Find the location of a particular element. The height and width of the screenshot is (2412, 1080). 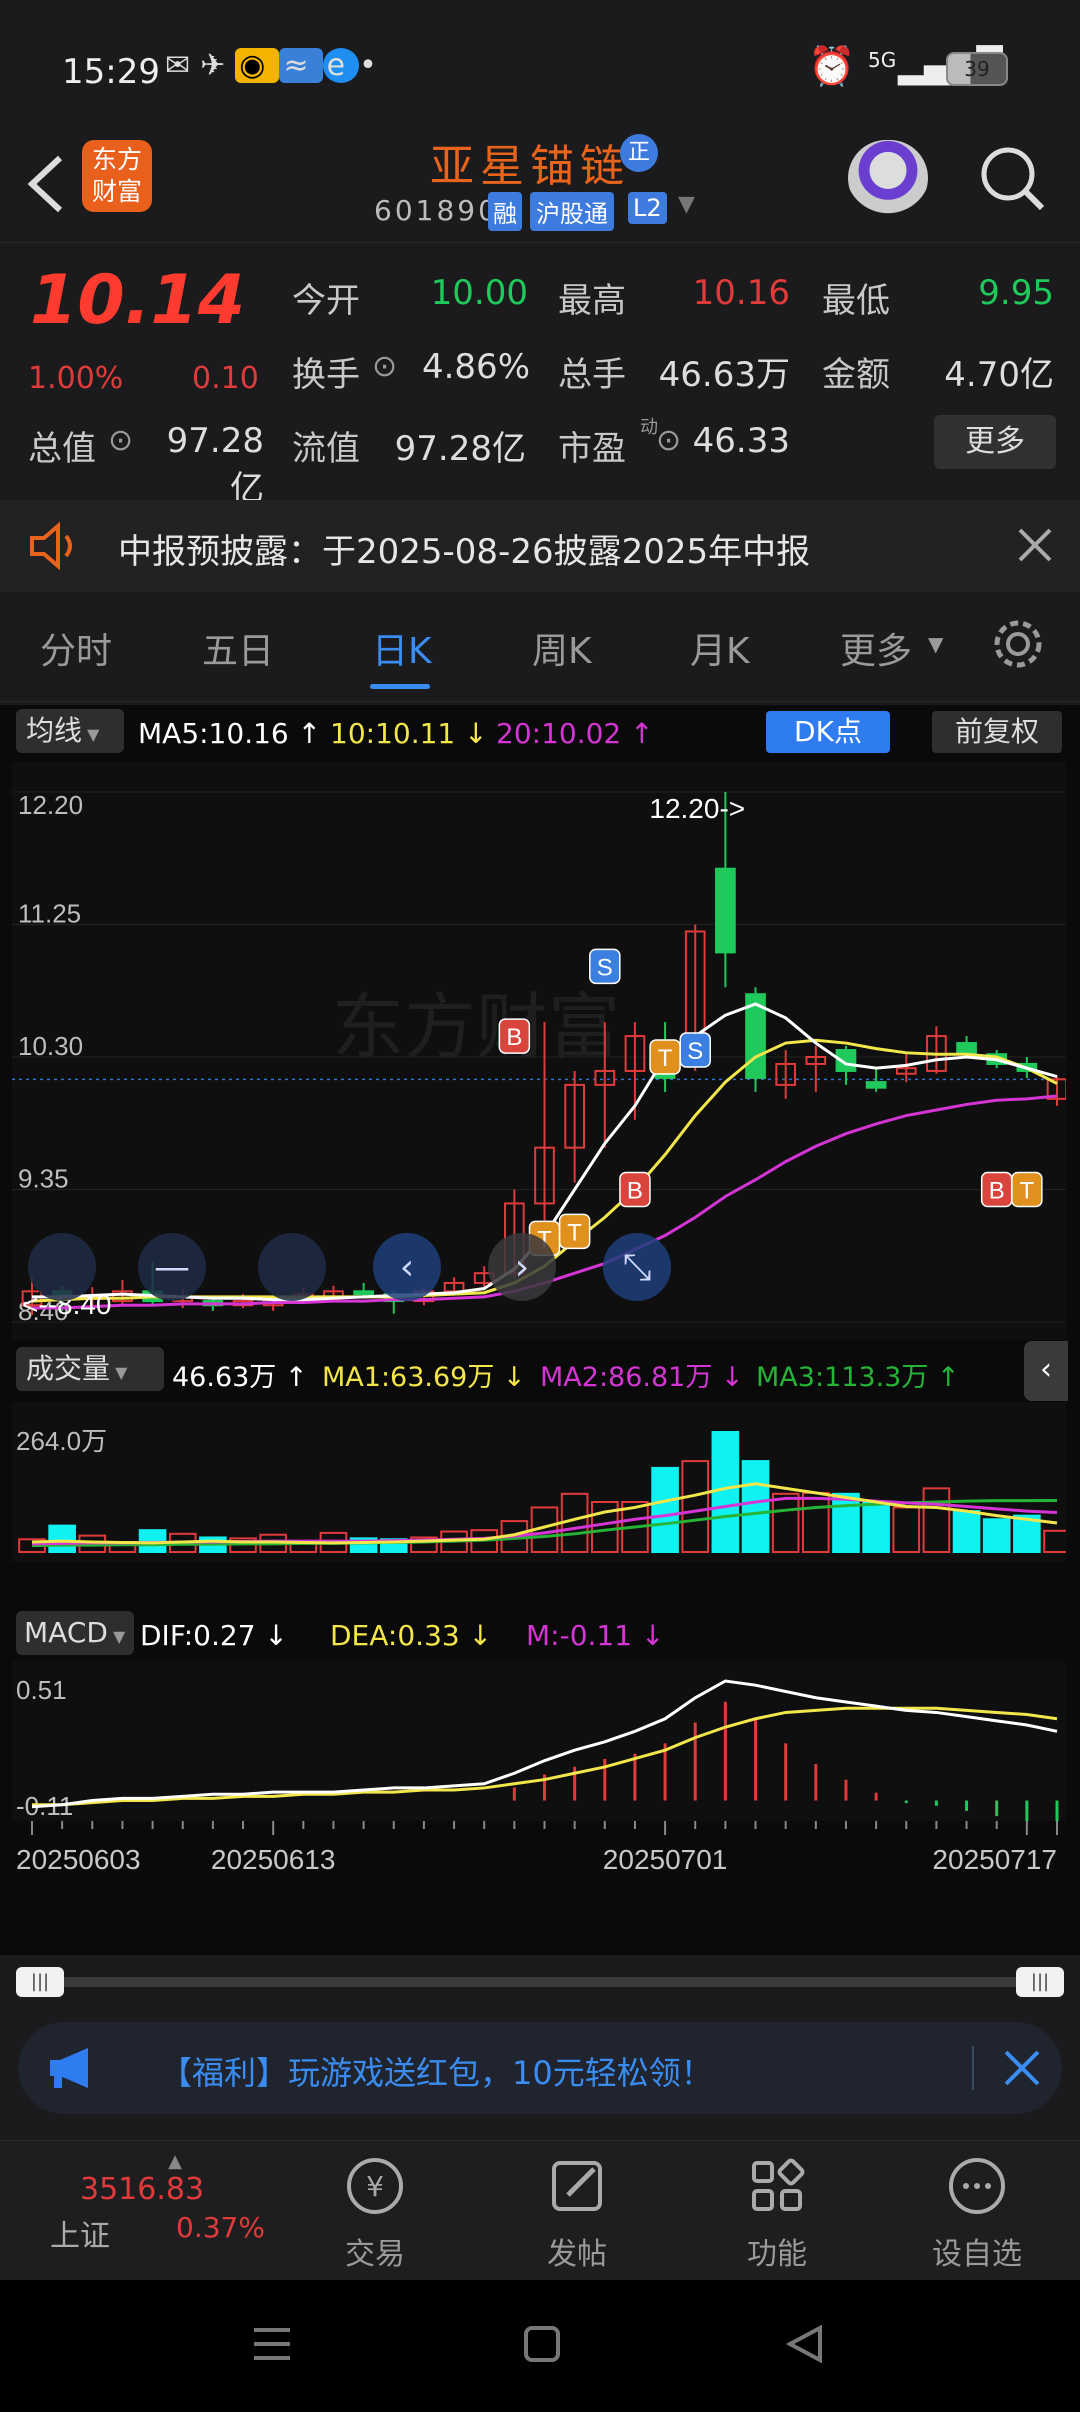

stock-badge: 正 is located at coordinates (639, 153).